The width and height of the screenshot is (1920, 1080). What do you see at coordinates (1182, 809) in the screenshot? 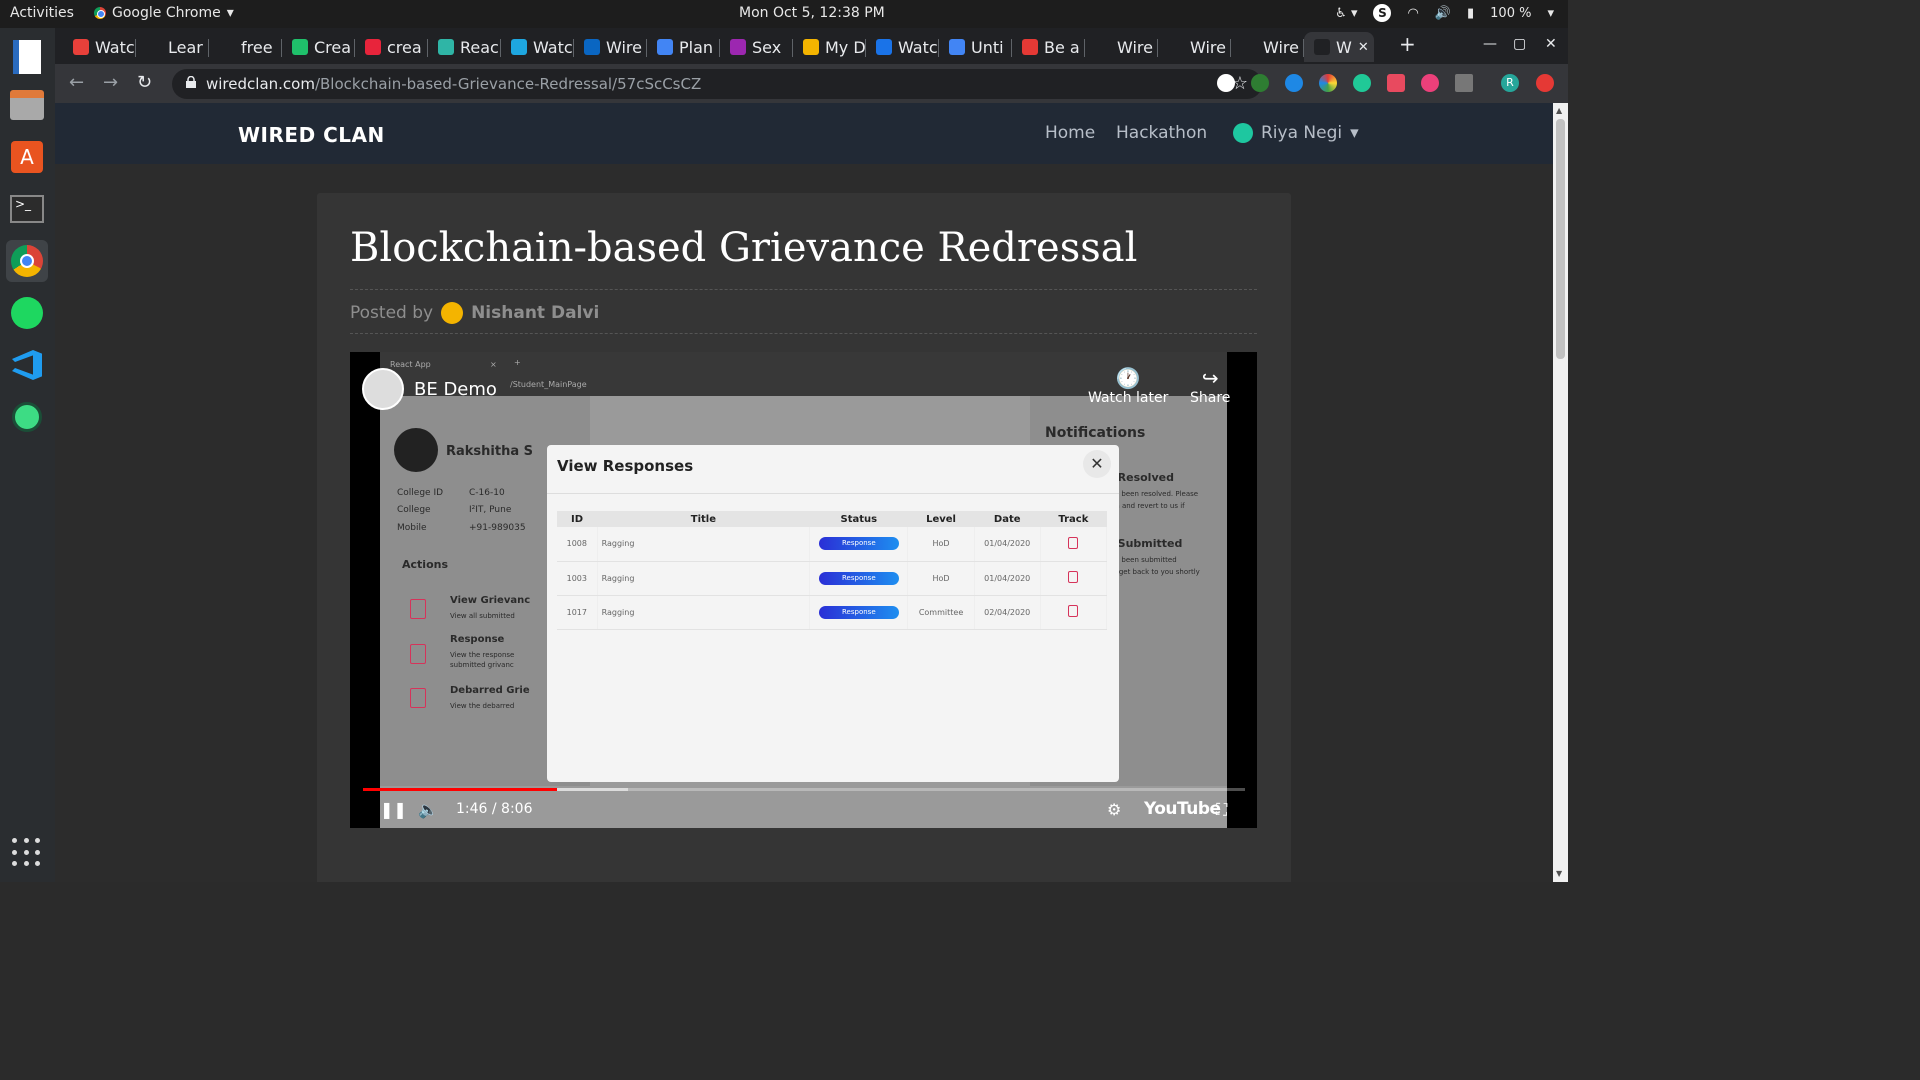
I see `youtube-logo: YouTube` at bounding box center [1182, 809].